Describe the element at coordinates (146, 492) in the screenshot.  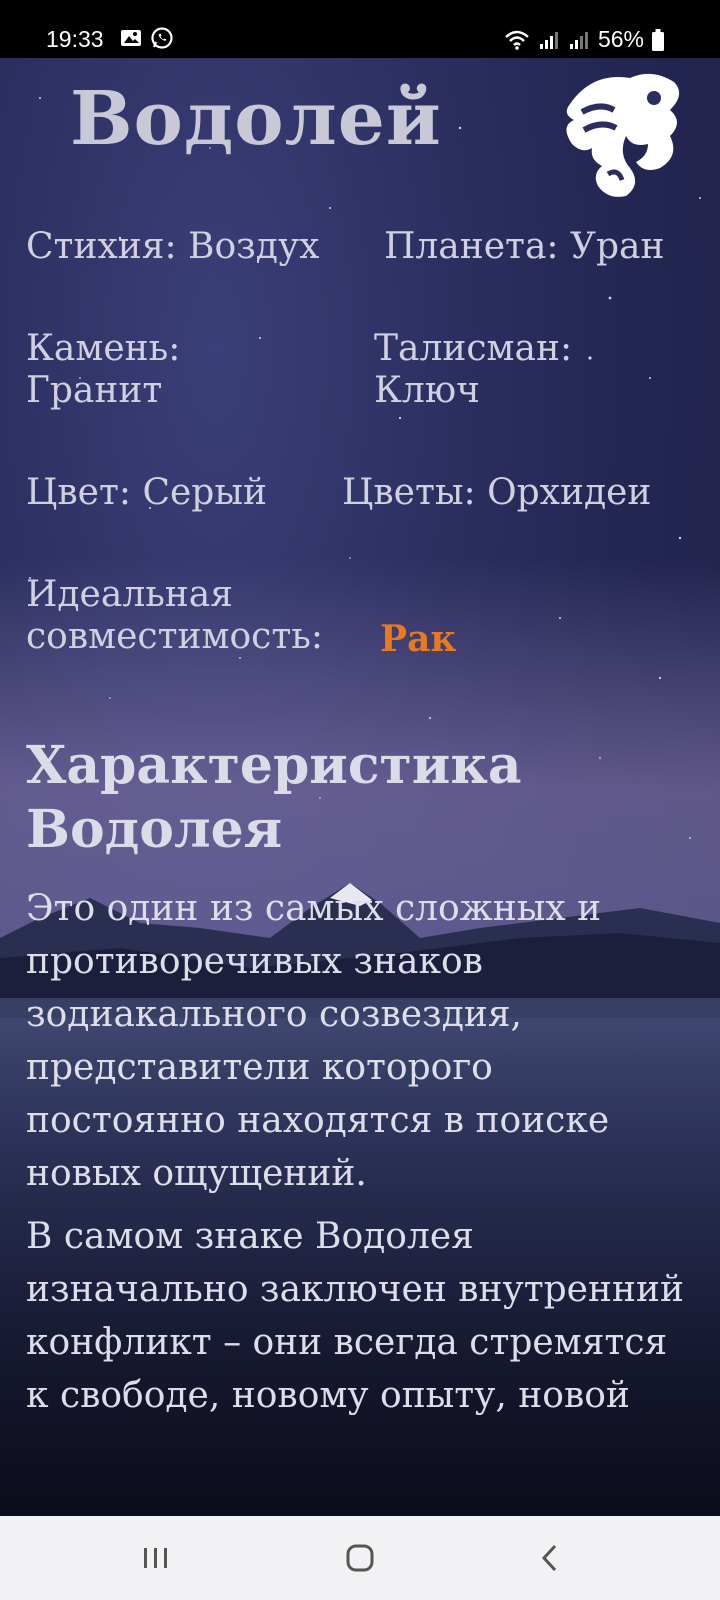
I see `color-label: Цвет: Серый` at that location.